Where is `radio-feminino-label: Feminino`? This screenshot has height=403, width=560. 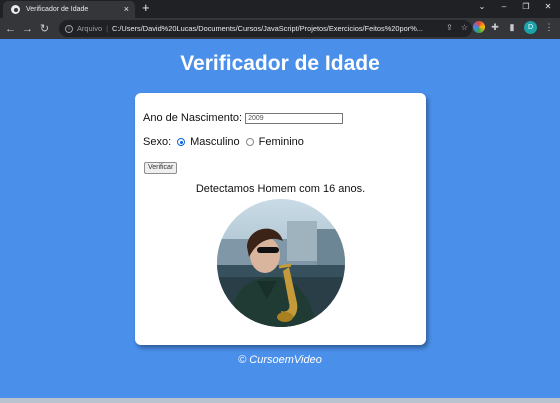
radio-feminino-label: Feminino is located at coordinates (281, 142).